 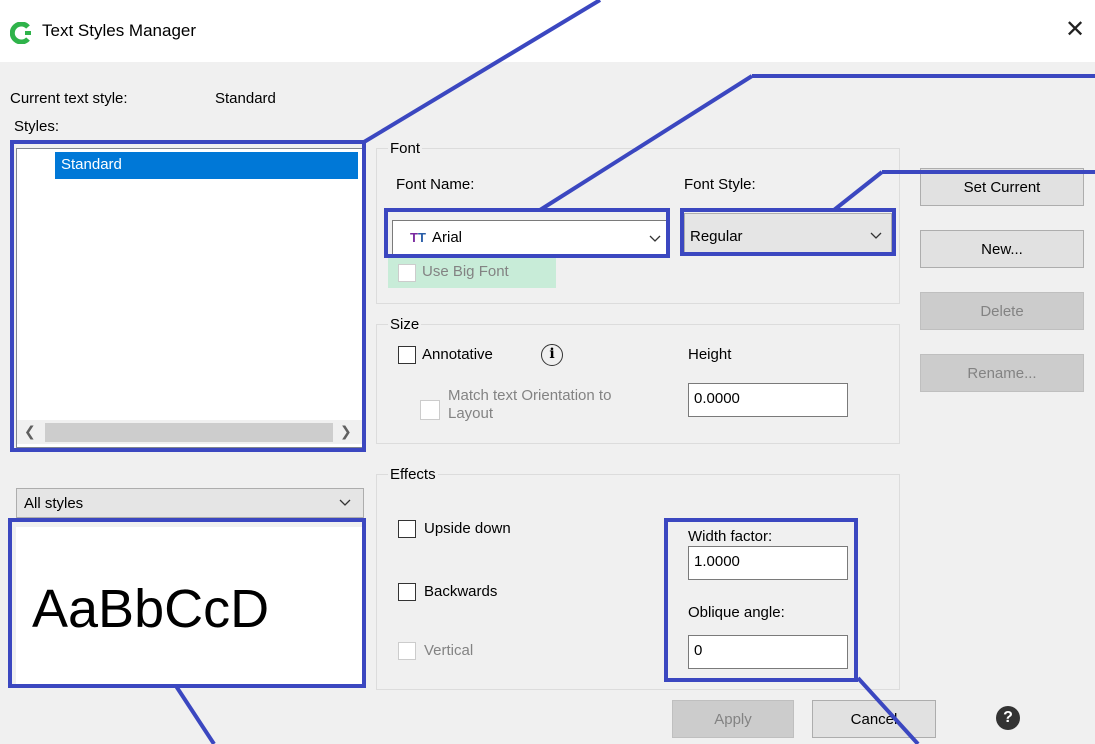 I want to click on window-title: Text Styles Manager, so click(x=119, y=30).